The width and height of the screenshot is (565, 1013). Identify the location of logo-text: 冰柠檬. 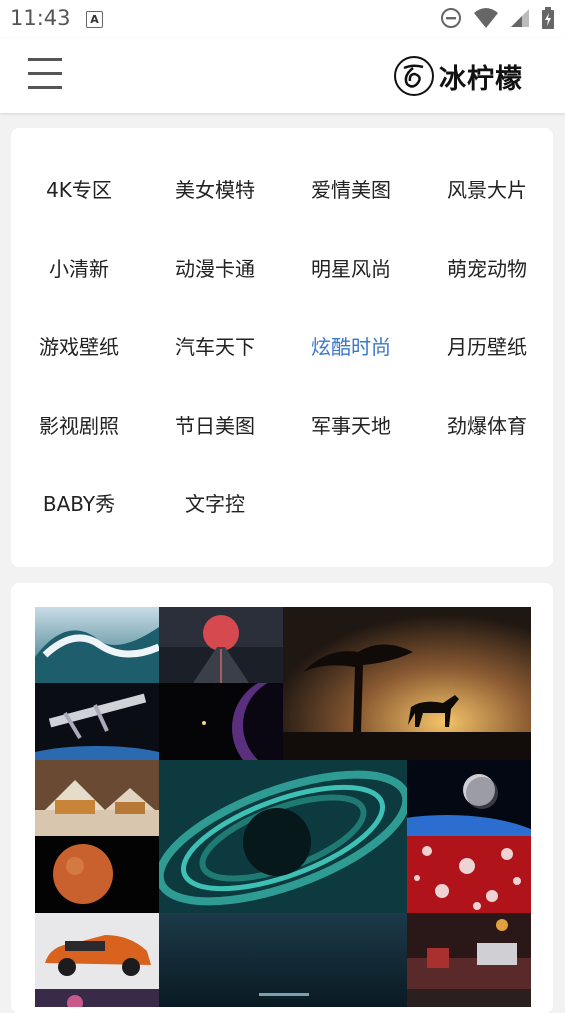
(481, 79).